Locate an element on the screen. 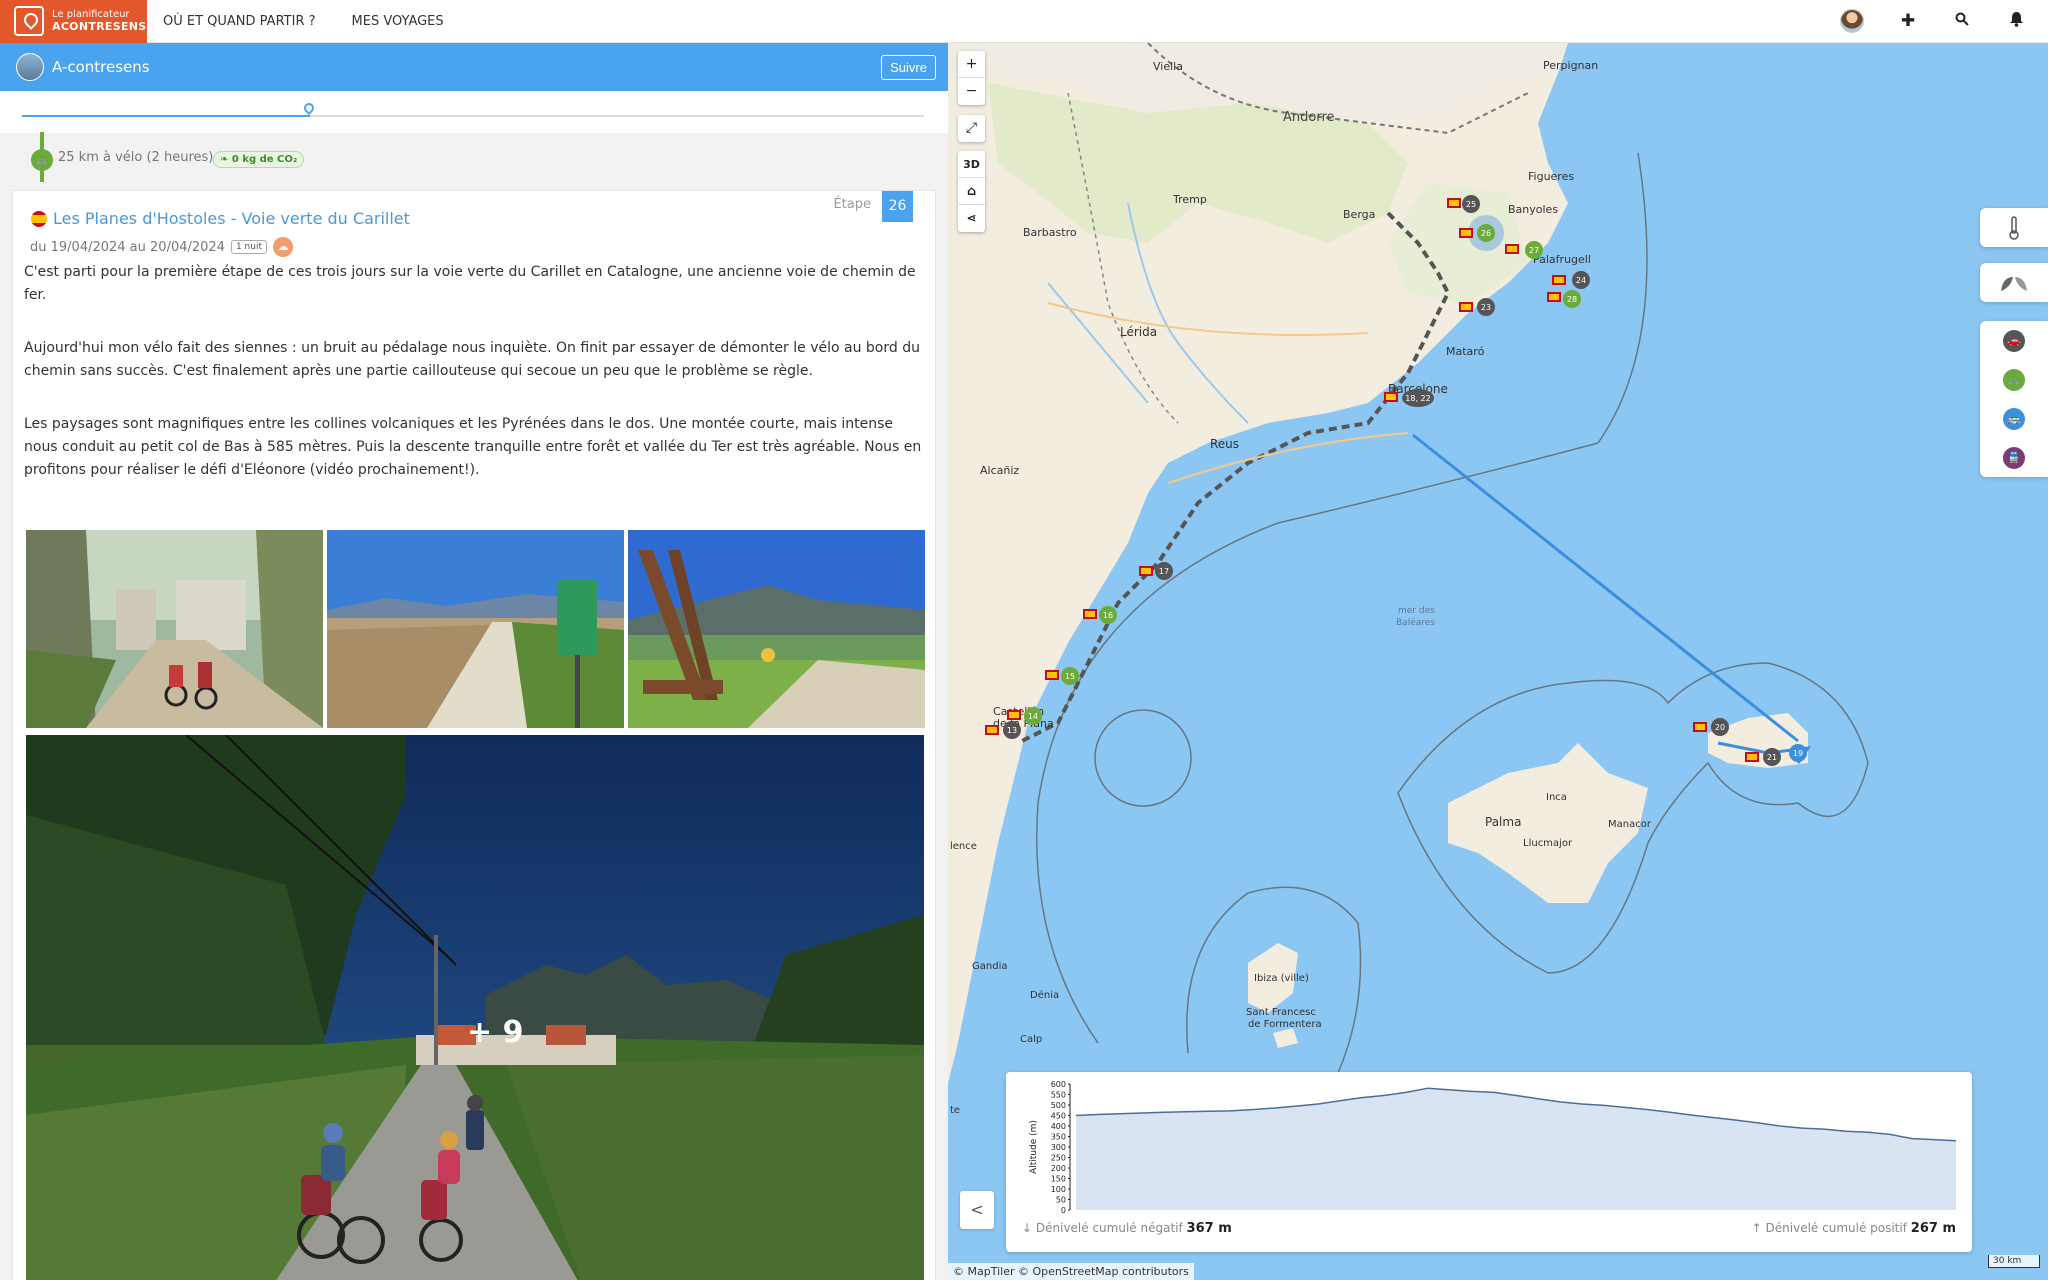 The image size is (2048, 1280). profile-name: A-contresens is located at coordinates (101, 67).